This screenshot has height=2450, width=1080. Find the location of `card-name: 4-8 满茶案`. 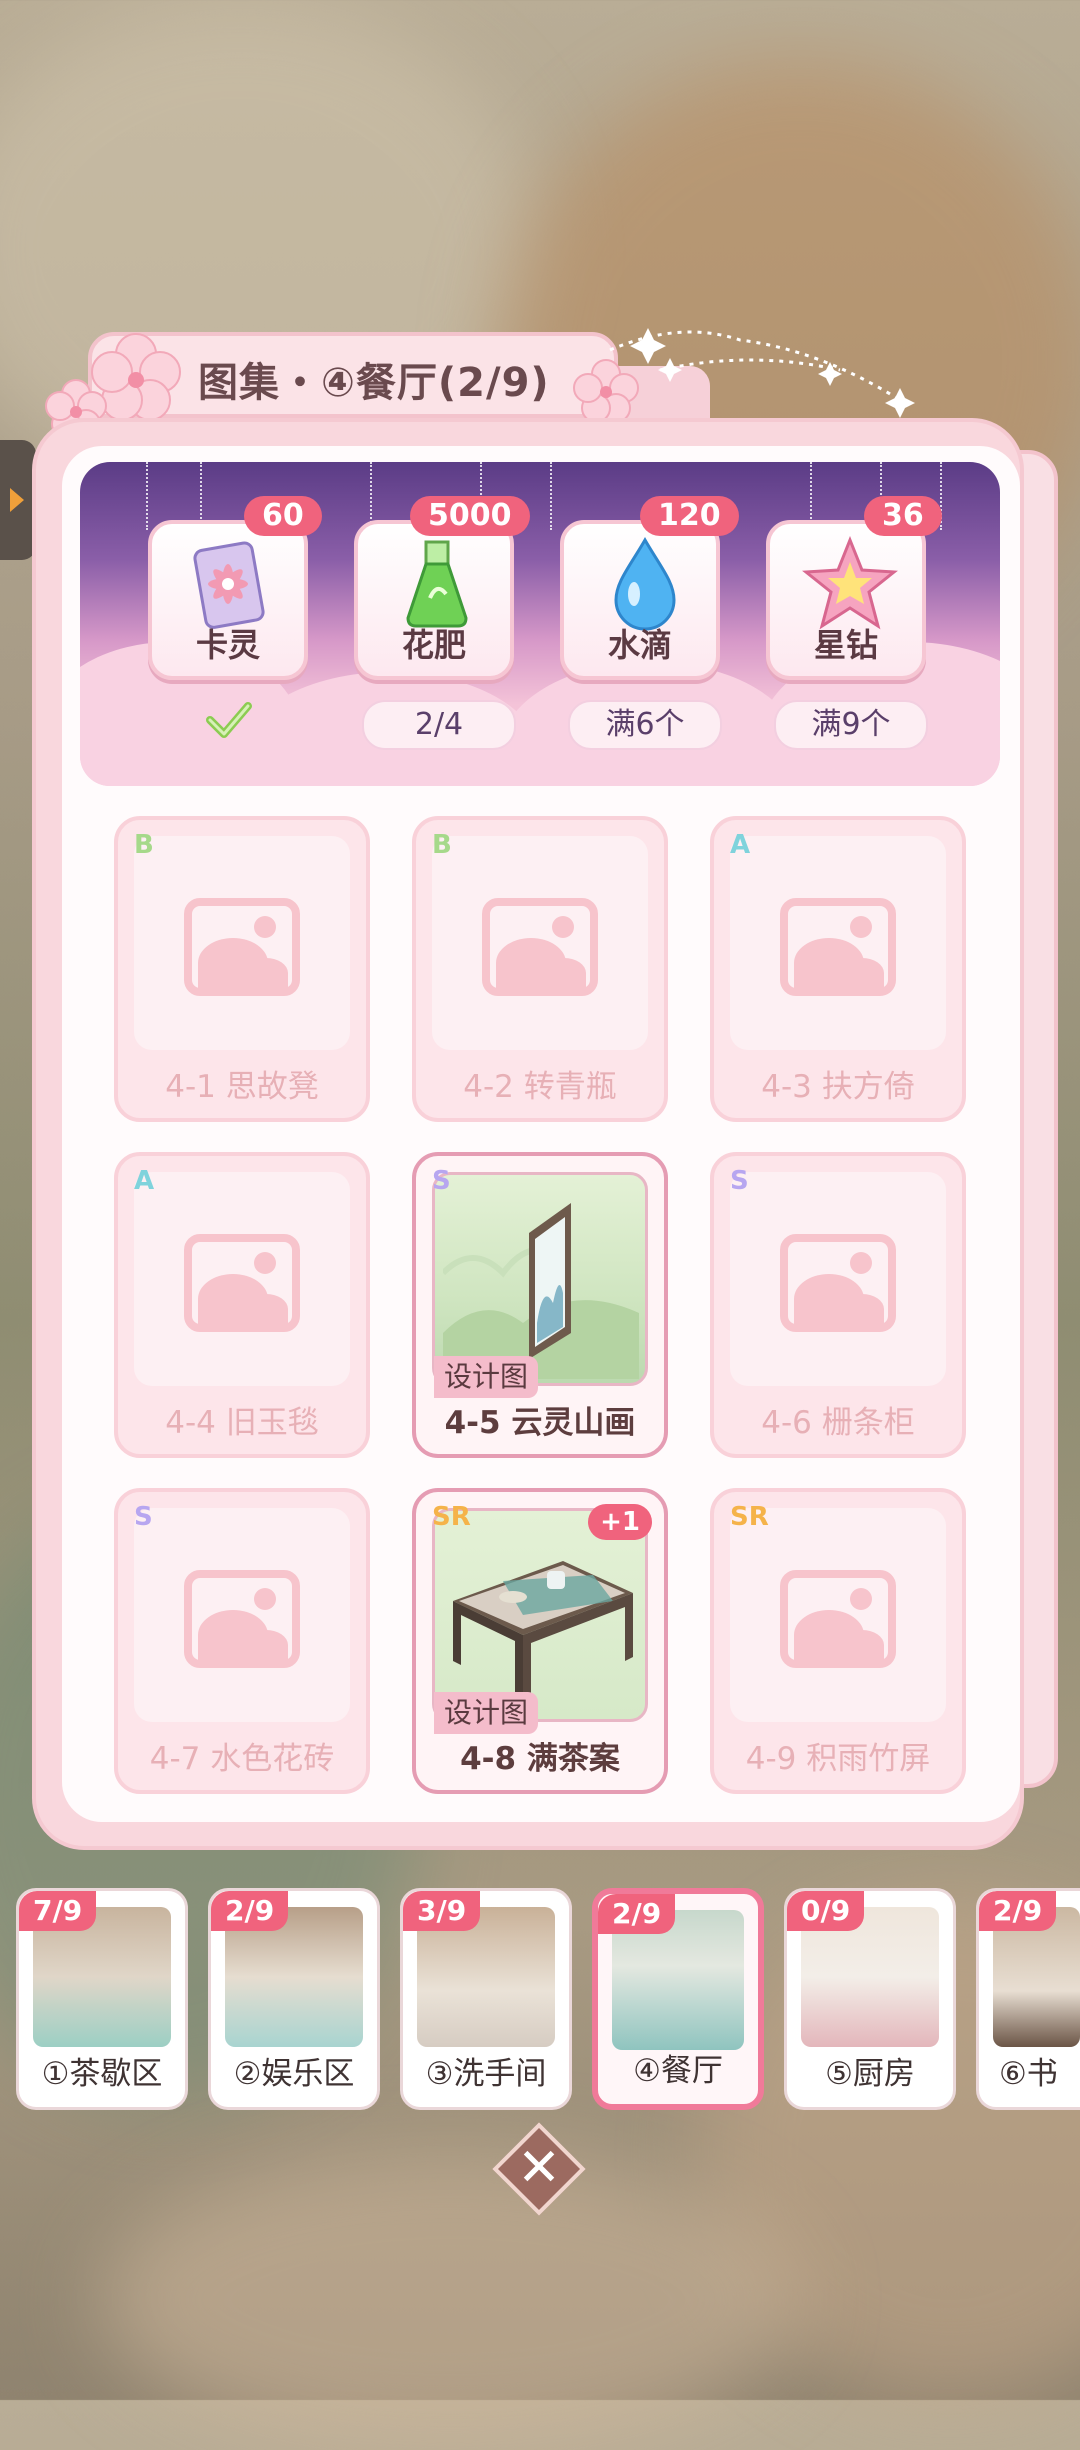

card-name: 4-8 满茶案 is located at coordinates (540, 1759).